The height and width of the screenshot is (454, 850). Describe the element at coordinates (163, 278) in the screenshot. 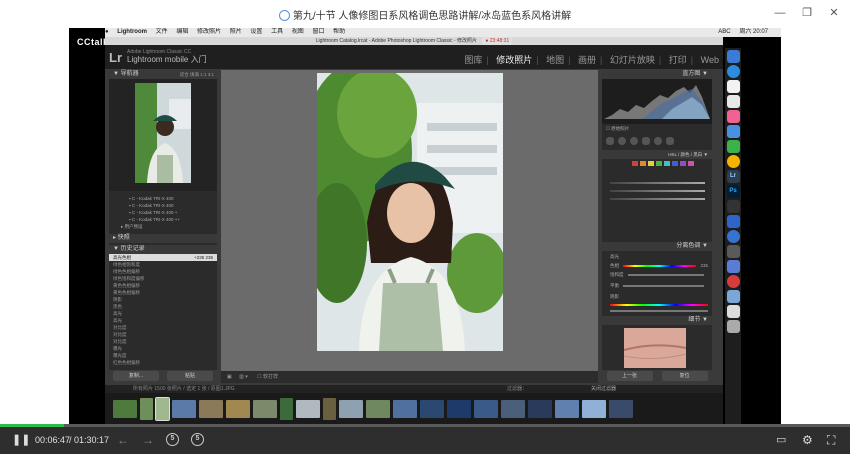

I see `history-item: 绿色饱和度偏移` at that location.